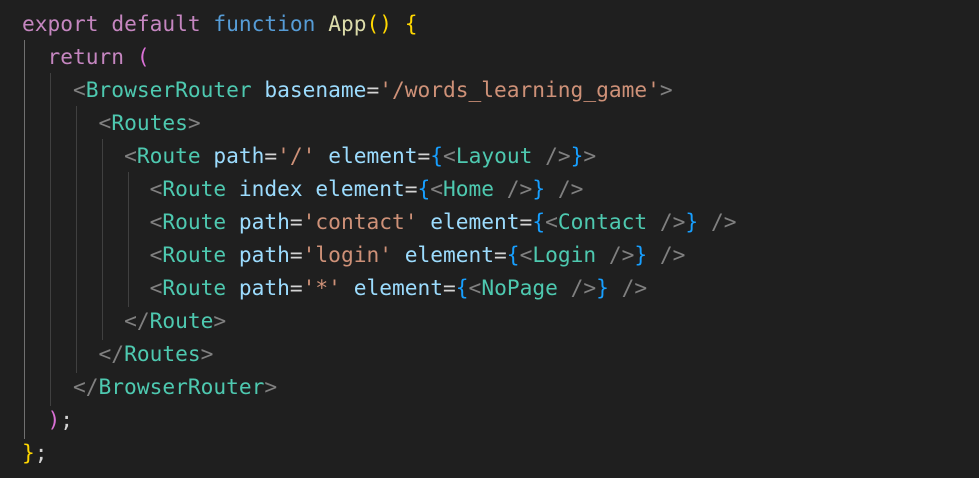  I want to click on code-token-component: Layout, so click(494, 155).